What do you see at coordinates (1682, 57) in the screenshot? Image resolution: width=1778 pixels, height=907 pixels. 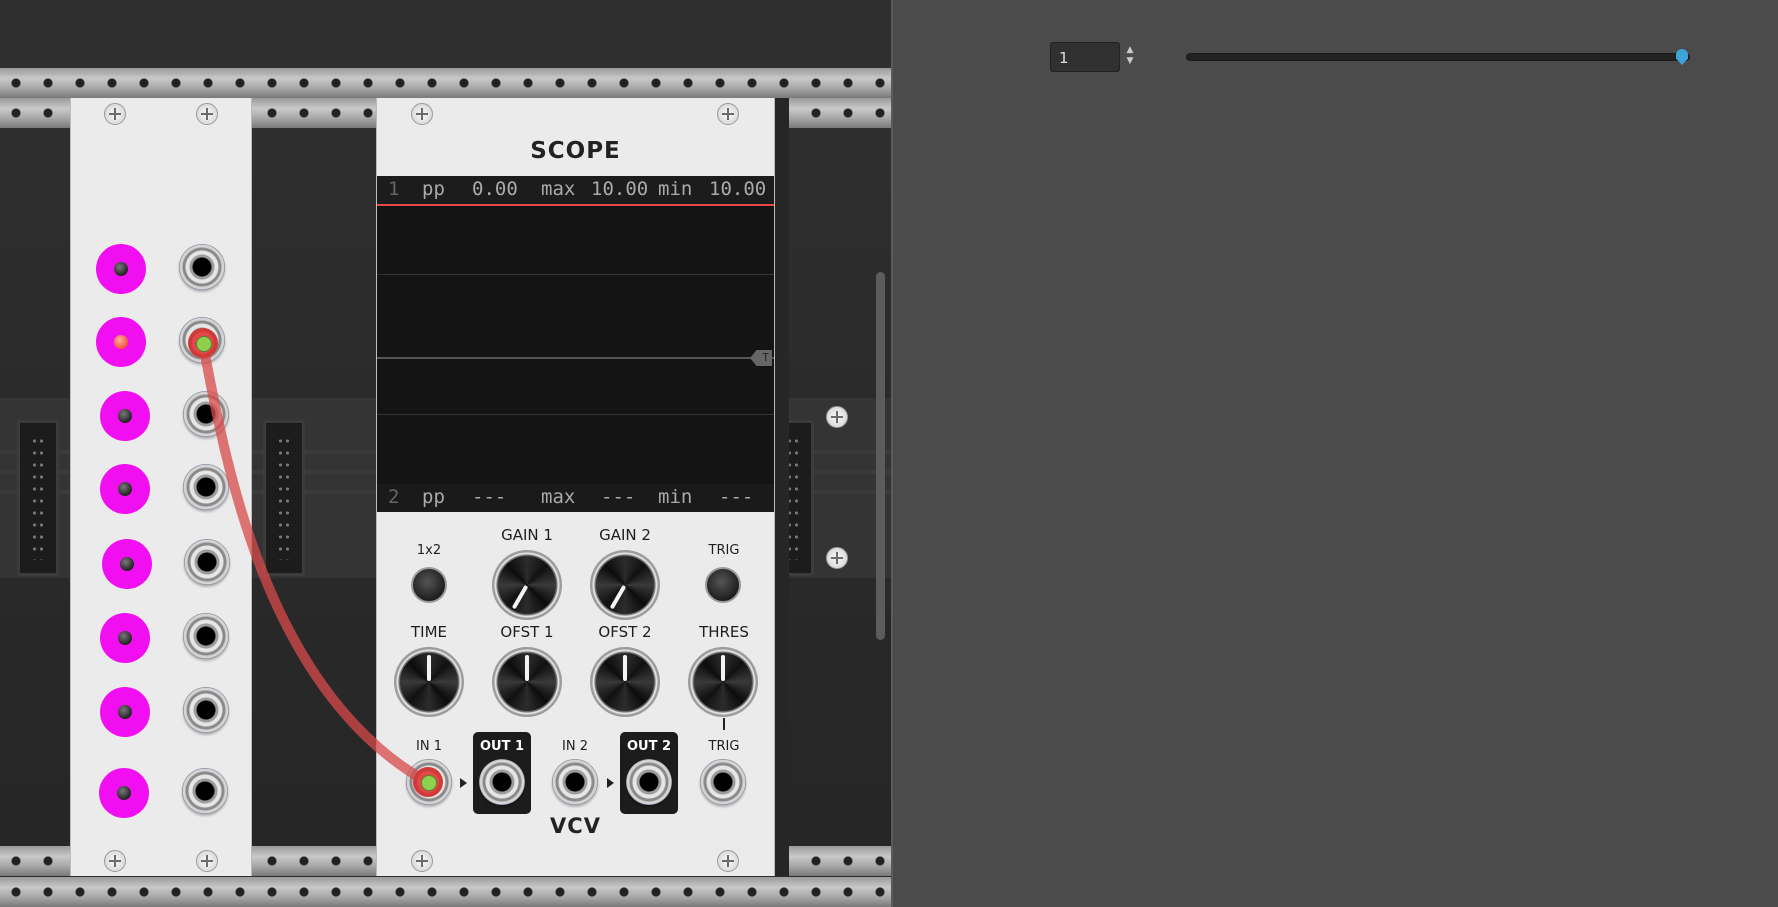 I see `slider-thumb` at bounding box center [1682, 57].